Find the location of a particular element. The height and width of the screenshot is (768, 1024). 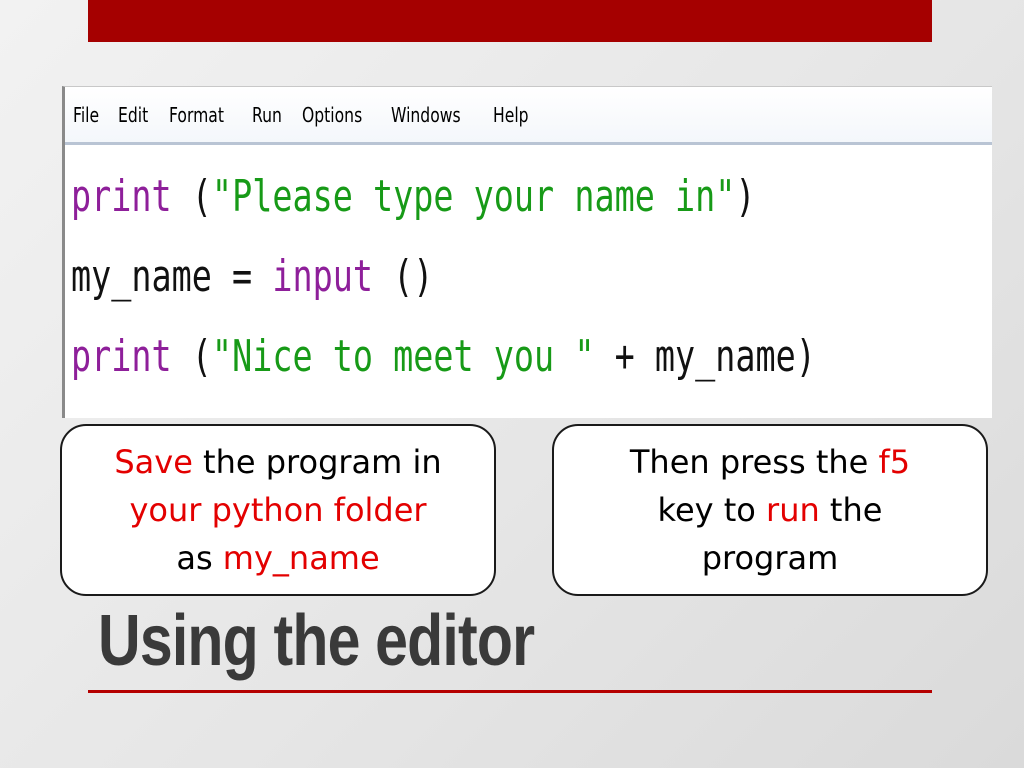

callout-run-text: Then press the f5 key to run the program is located at coordinates (770, 510).